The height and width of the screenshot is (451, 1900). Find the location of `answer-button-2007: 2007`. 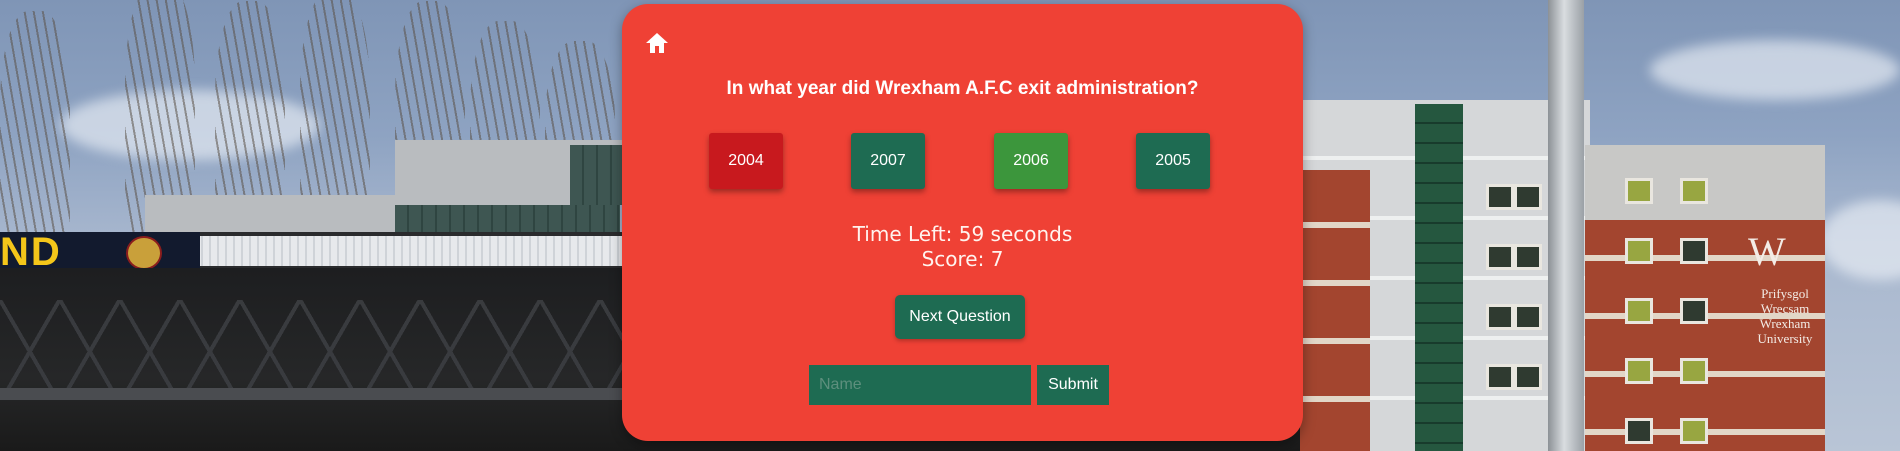

answer-button-2007: 2007 is located at coordinates (888, 161).